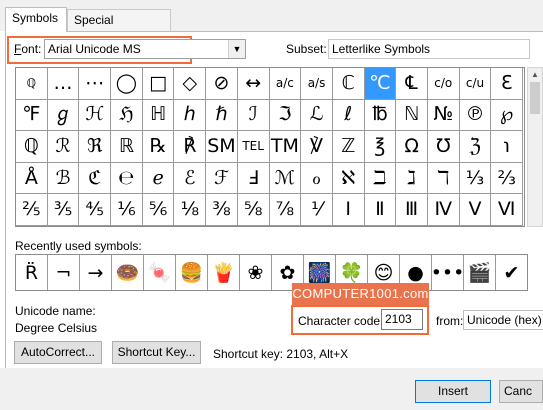 The height and width of the screenshot is (410, 543). Describe the element at coordinates (348, 178) in the screenshot. I see `symbol-cell: ℵ` at that location.